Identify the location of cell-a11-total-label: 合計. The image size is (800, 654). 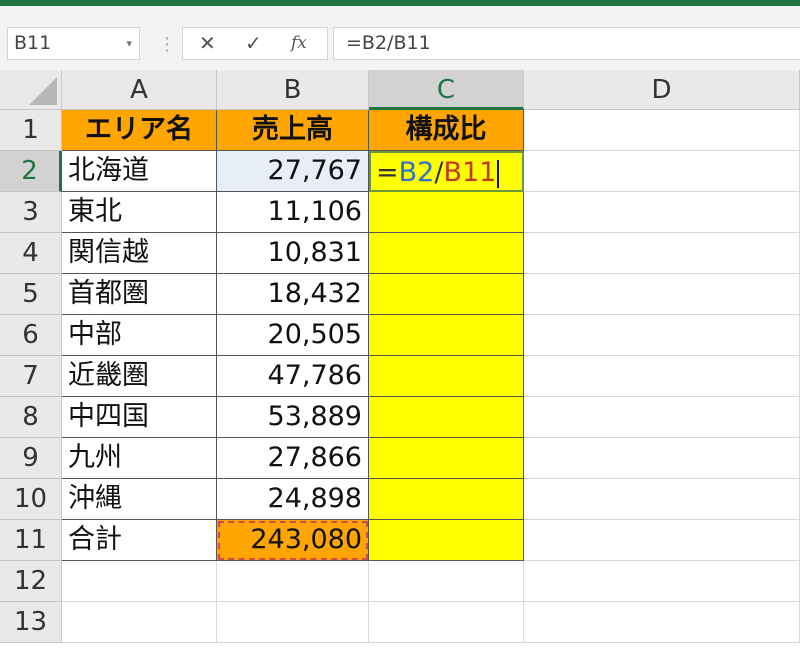
(139, 540).